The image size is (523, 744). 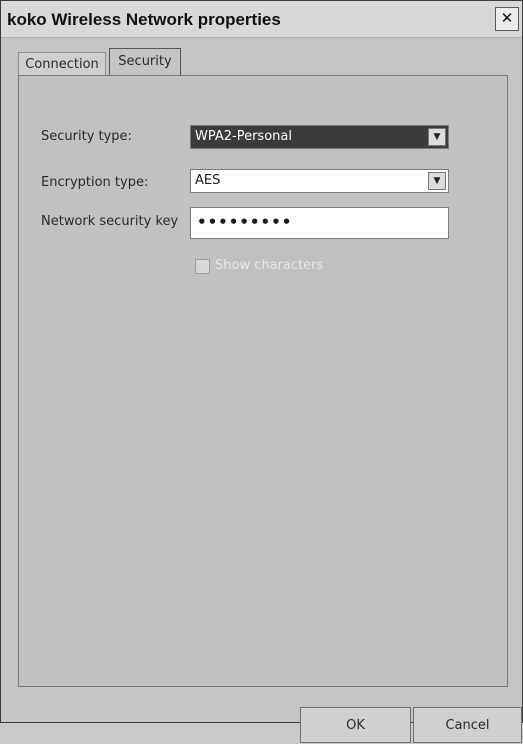 What do you see at coordinates (467, 725) in the screenshot?
I see `cancel-button: Cancel` at bounding box center [467, 725].